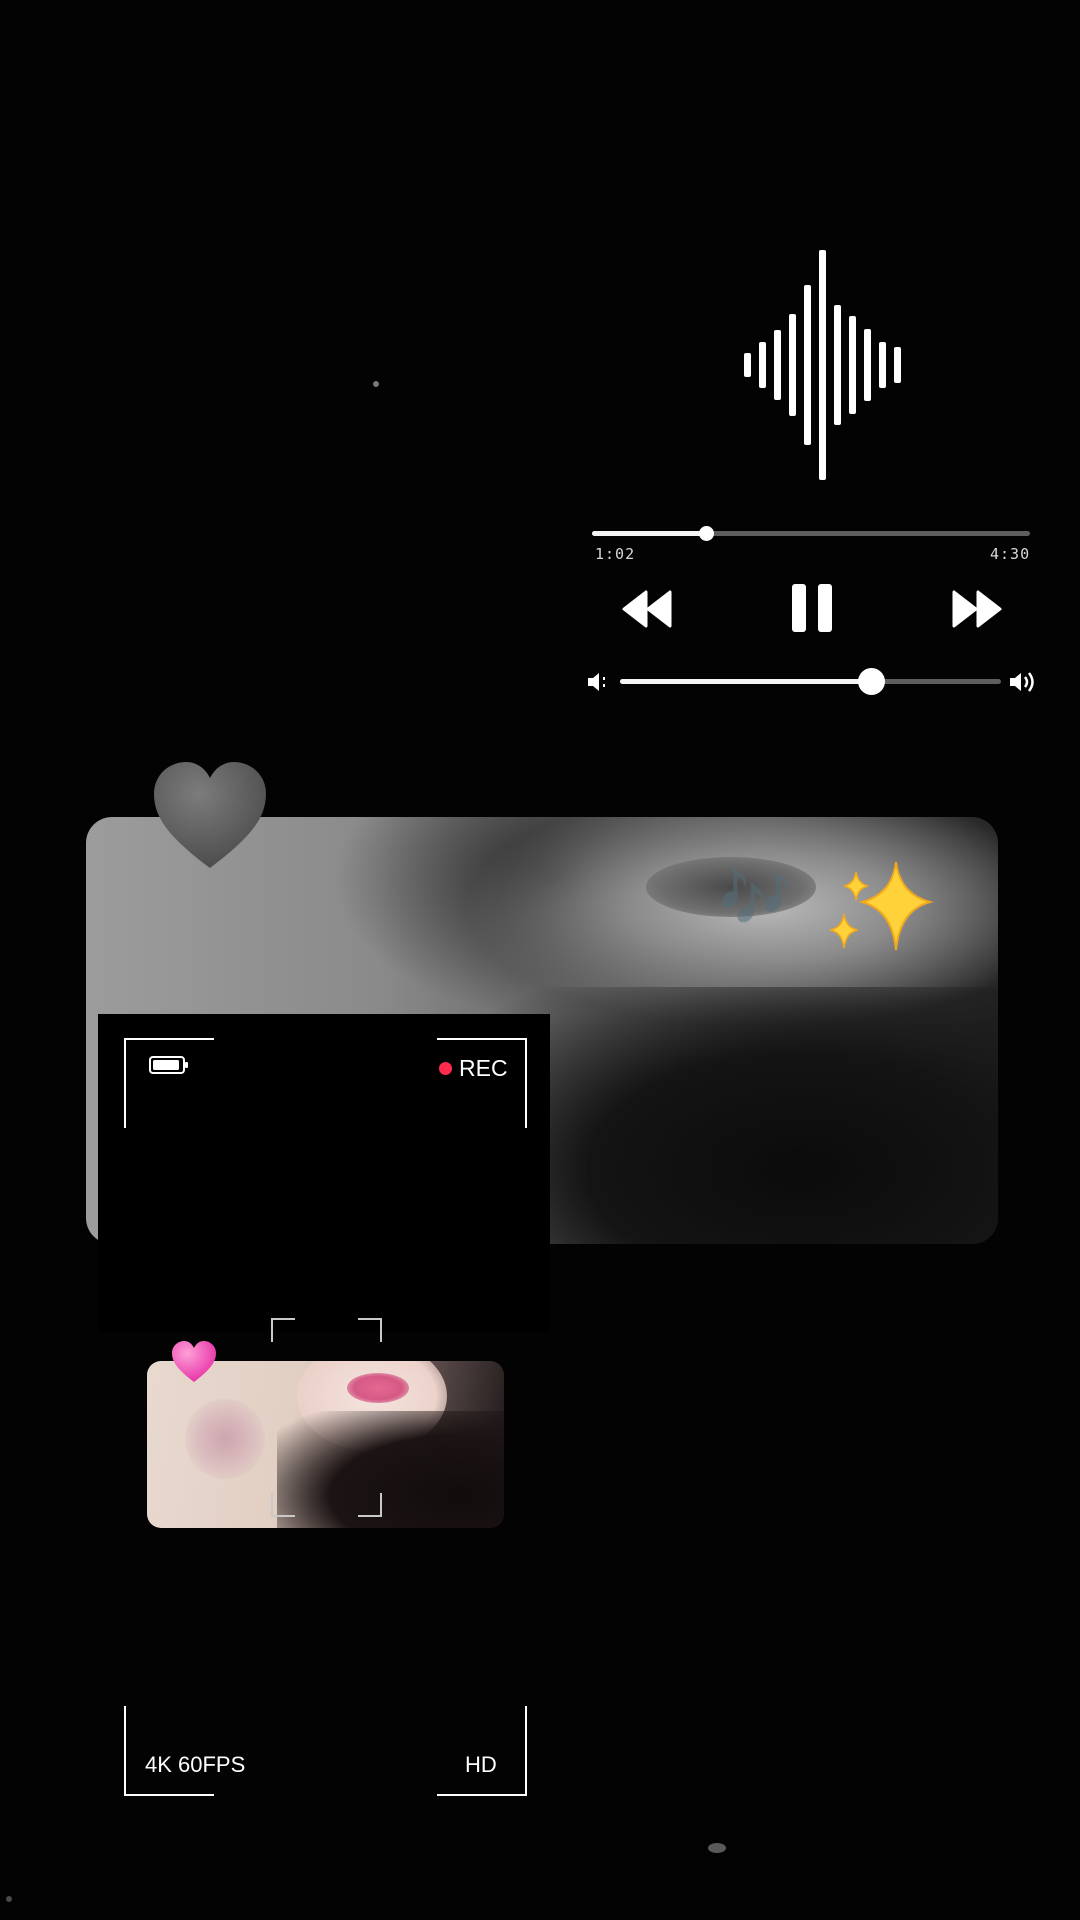 The width and height of the screenshot is (1080, 1920). I want to click on progress-knob, so click(706, 533).